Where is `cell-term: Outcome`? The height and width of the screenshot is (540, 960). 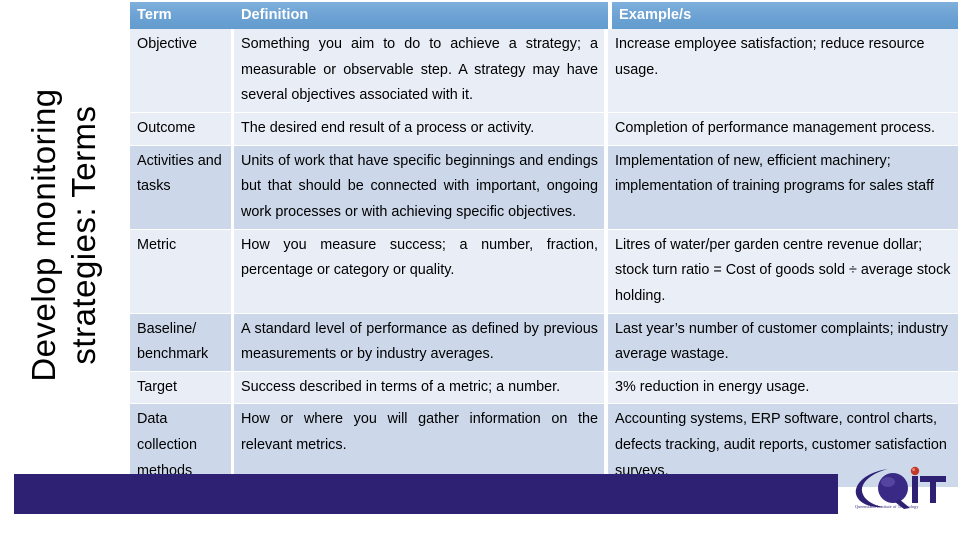
cell-term: Outcome is located at coordinates (182, 129).